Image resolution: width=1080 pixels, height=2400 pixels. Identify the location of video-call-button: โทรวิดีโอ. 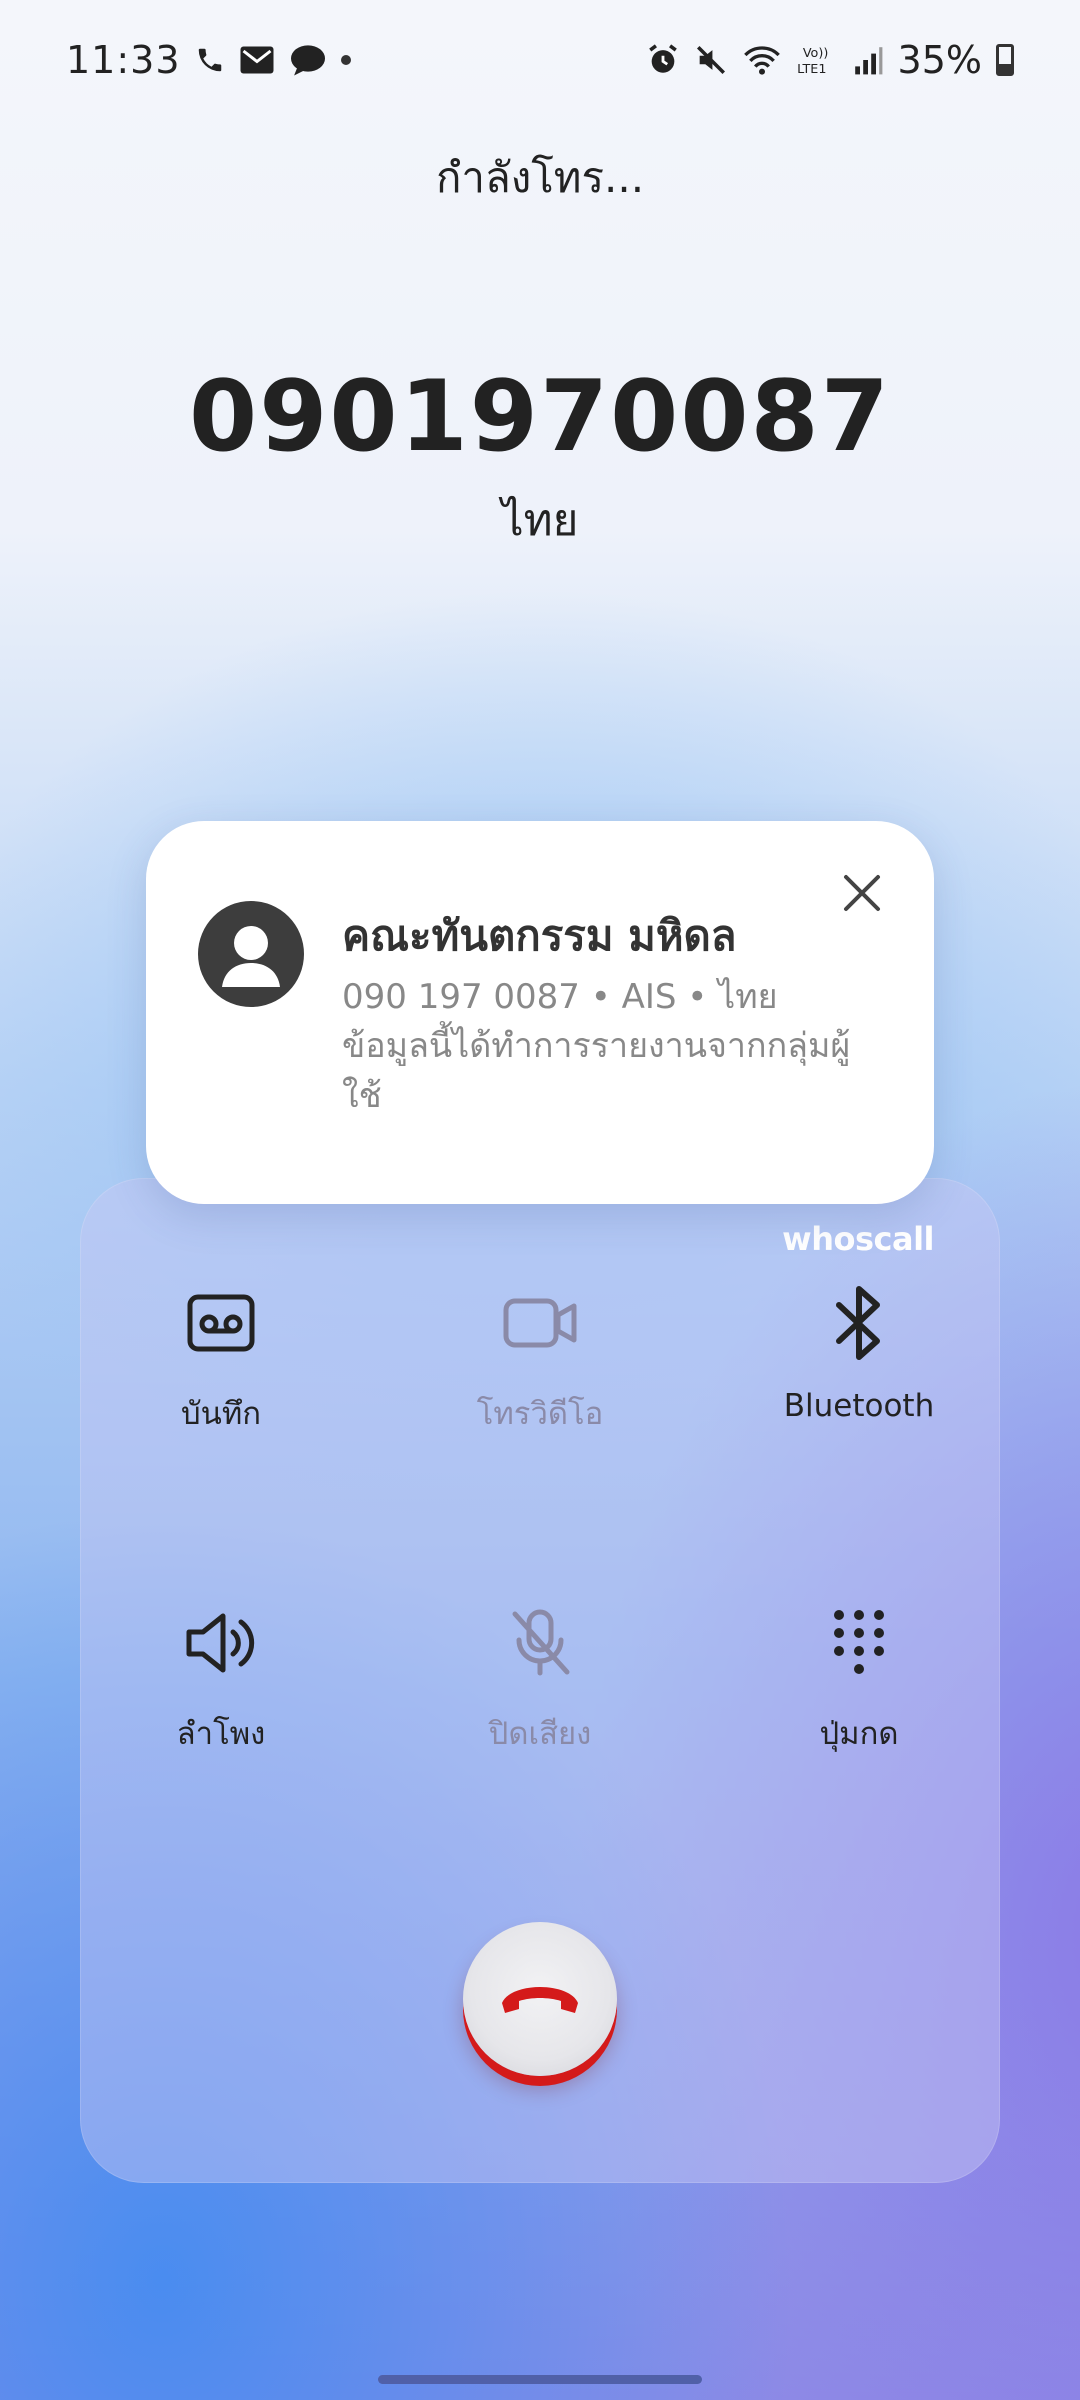
(540, 1358).